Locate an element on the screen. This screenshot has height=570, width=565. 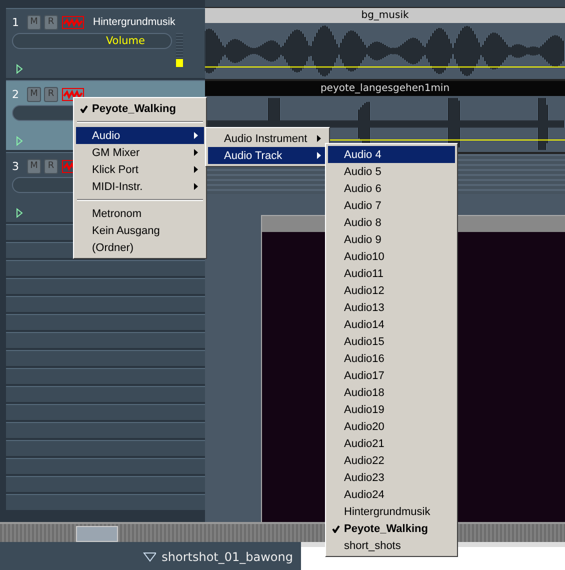
clip-title-bar: bg_musik is located at coordinates (385, 15).